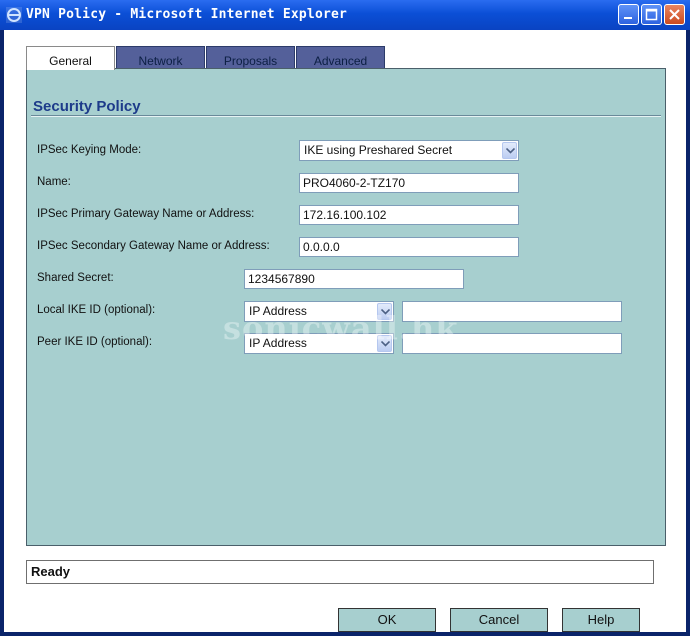 The image size is (690, 636). What do you see at coordinates (250, 57) in the screenshot?
I see `tab-proposals: Proposals` at bounding box center [250, 57].